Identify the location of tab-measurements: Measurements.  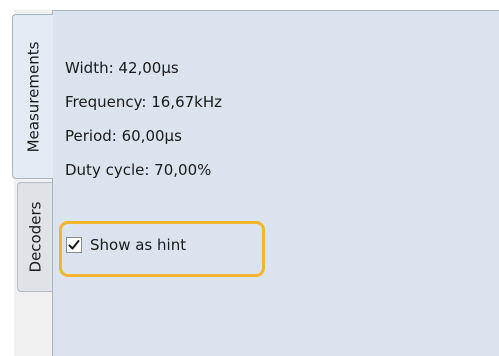
(32, 96).